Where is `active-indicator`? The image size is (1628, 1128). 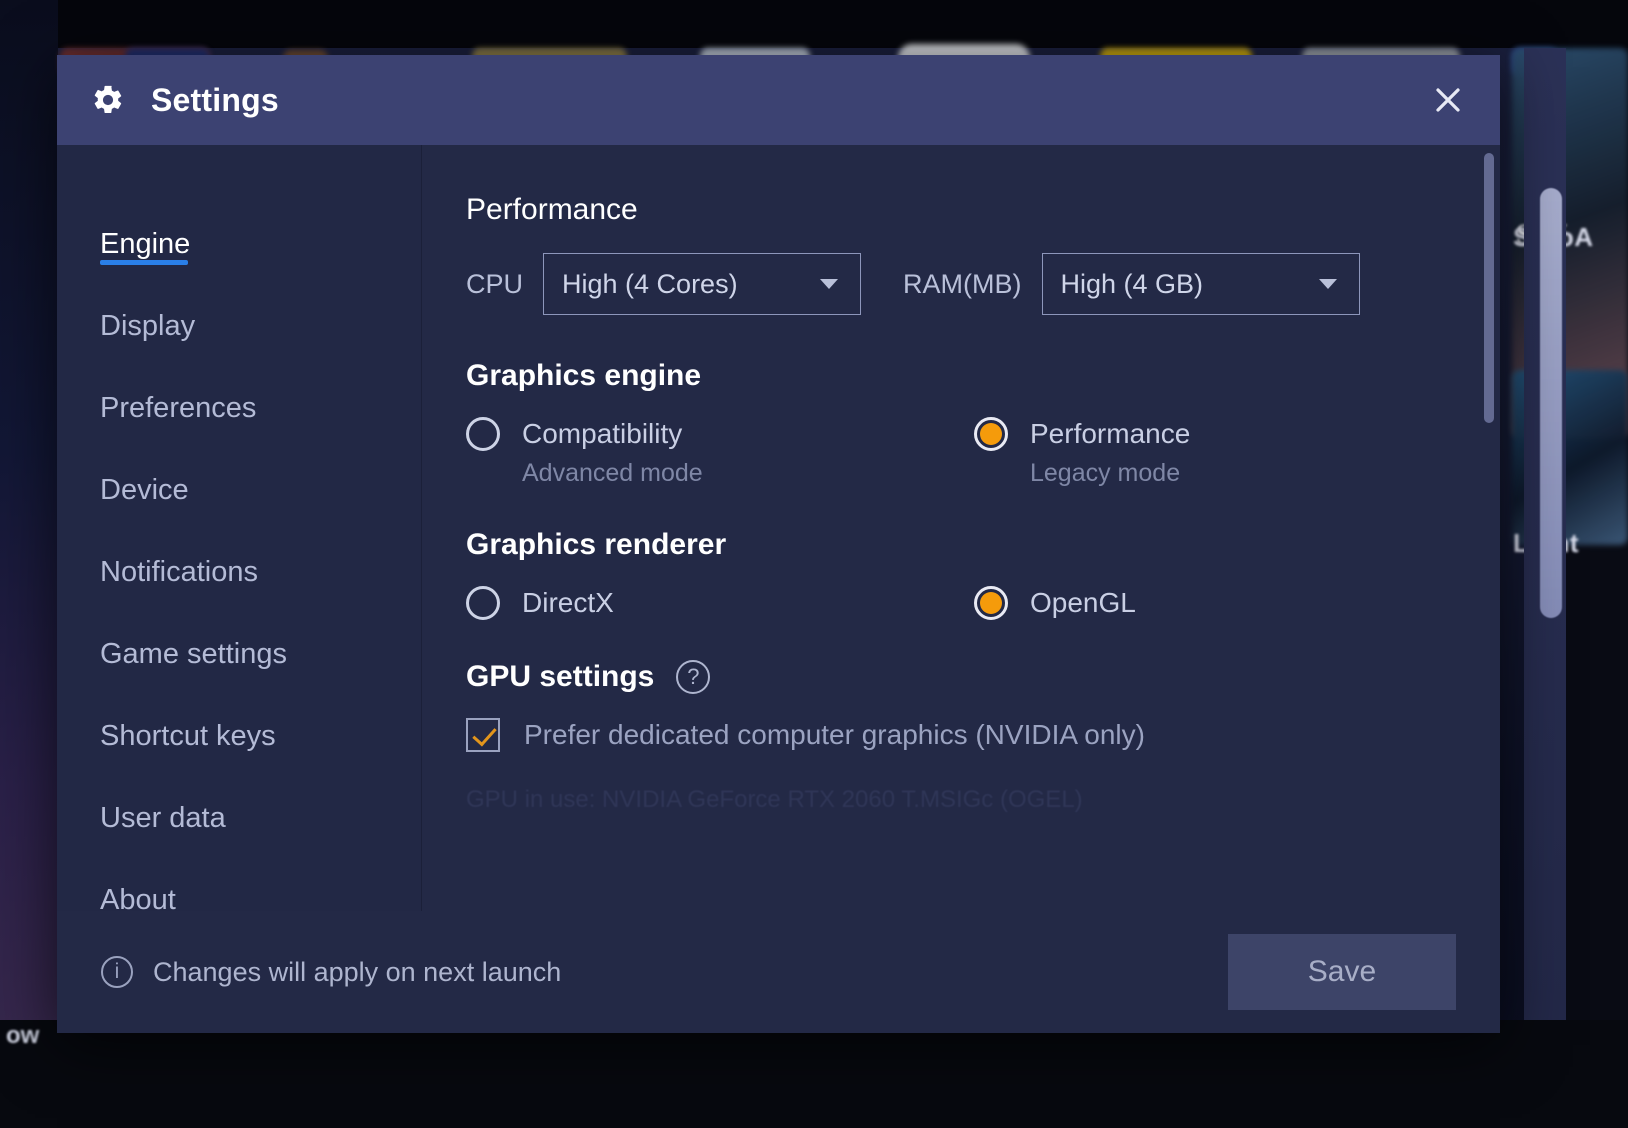
active-indicator is located at coordinates (144, 262).